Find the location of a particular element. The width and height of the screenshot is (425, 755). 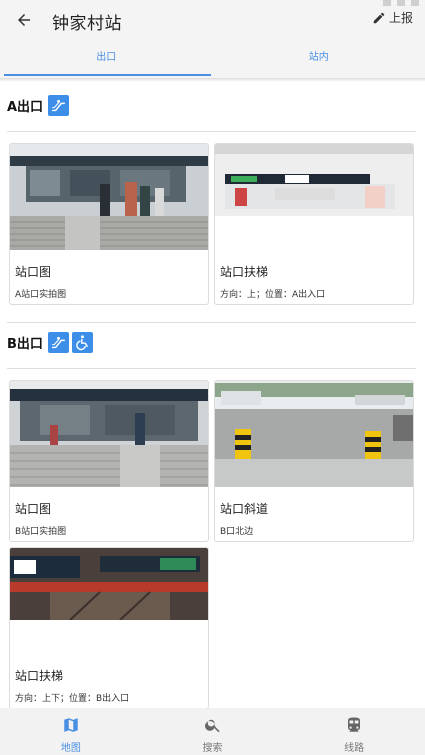

back-button is located at coordinates (24, 20).